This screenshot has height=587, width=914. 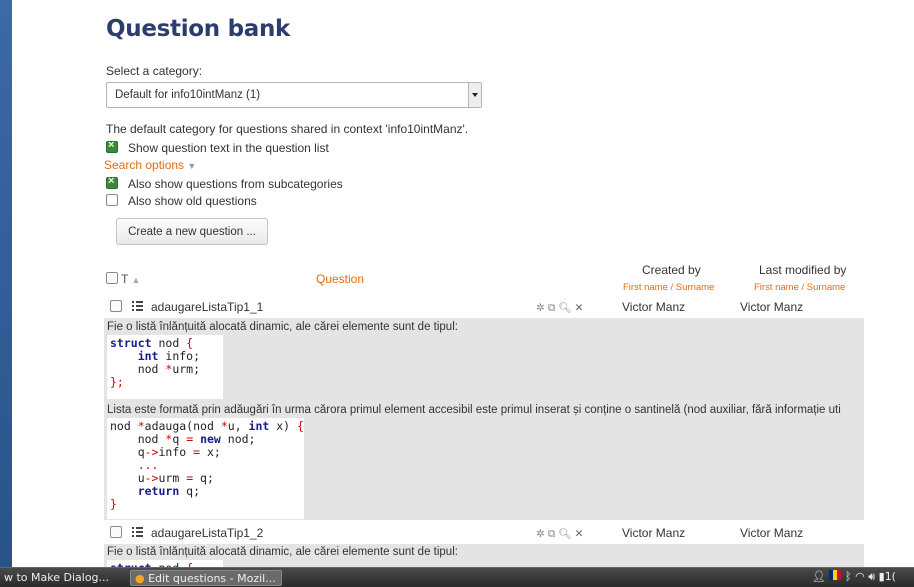 I want to click on question-1-name: adaugareListaTip1_1, so click(x=207, y=307).